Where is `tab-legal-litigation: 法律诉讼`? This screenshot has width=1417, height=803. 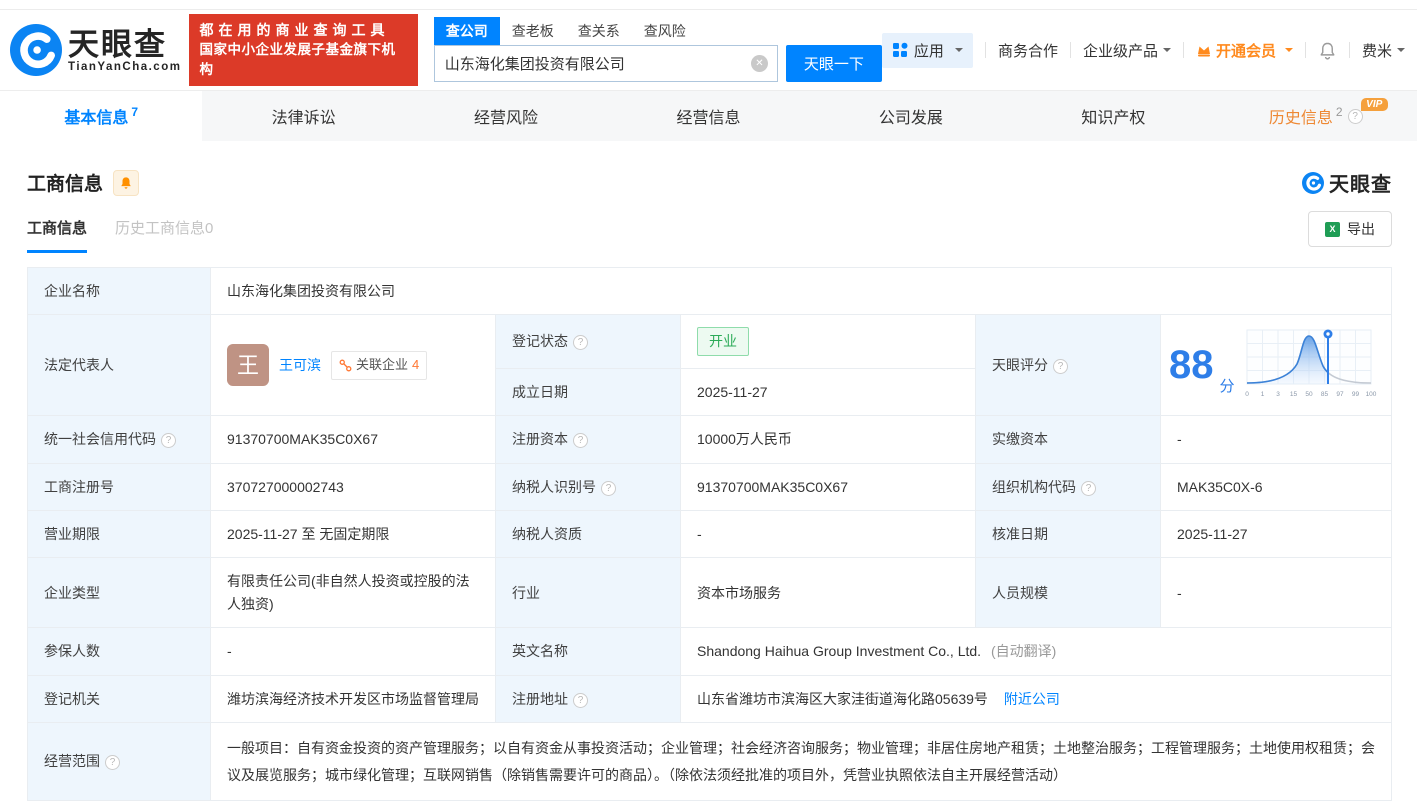 tab-legal-litigation: 法律诉讼 is located at coordinates (303, 116).